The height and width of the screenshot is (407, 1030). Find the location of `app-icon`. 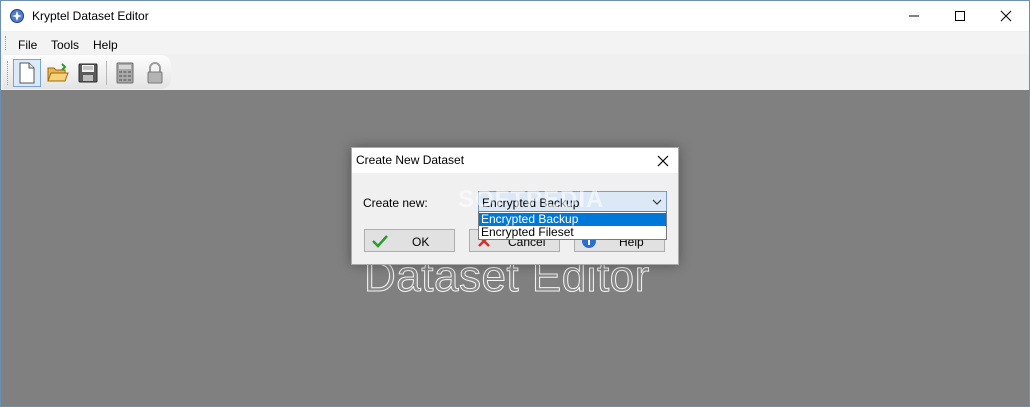

app-icon is located at coordinates (17, 16).